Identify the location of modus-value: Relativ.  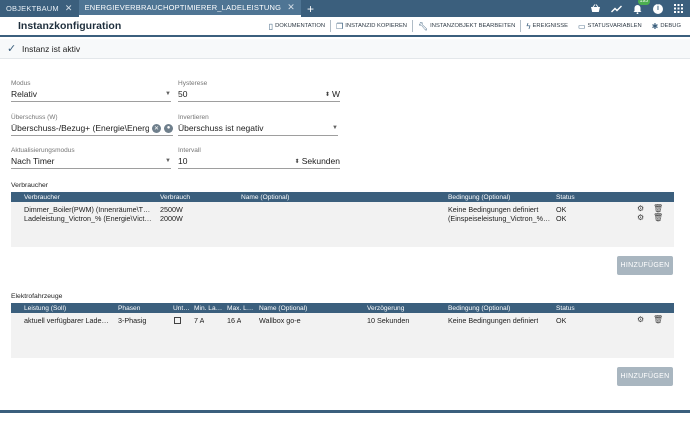
(24, 94).